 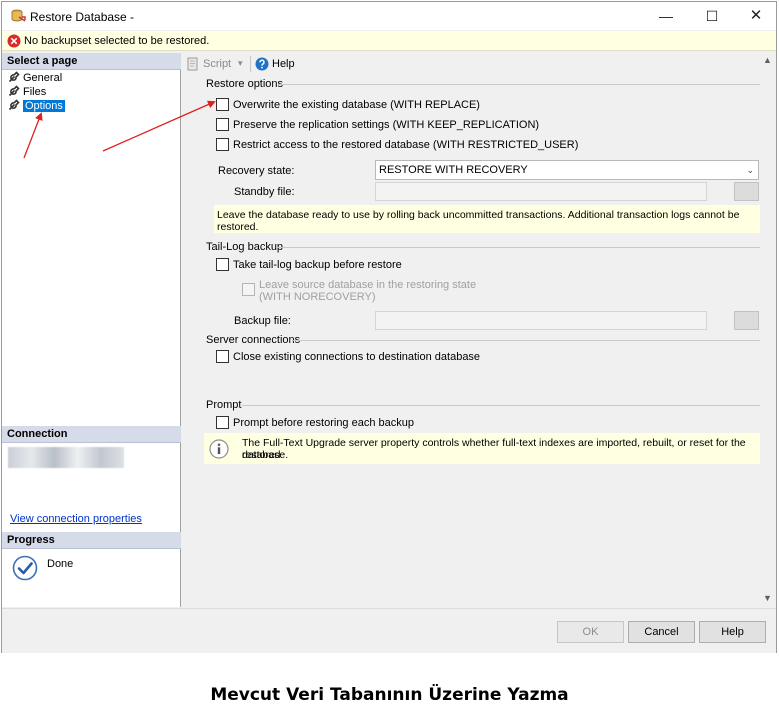 What do you see at coordinates (44, 106) in the screenshot?
I see `page-item-label: Options` at bounding box center [44, 106].